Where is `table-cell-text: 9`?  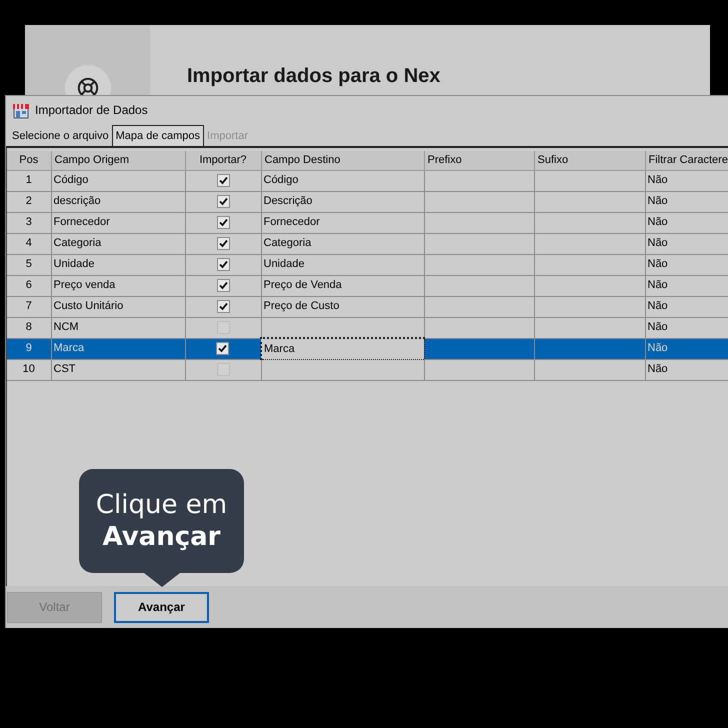 table-cell-text: 9 is located at coordinates (29, 348).